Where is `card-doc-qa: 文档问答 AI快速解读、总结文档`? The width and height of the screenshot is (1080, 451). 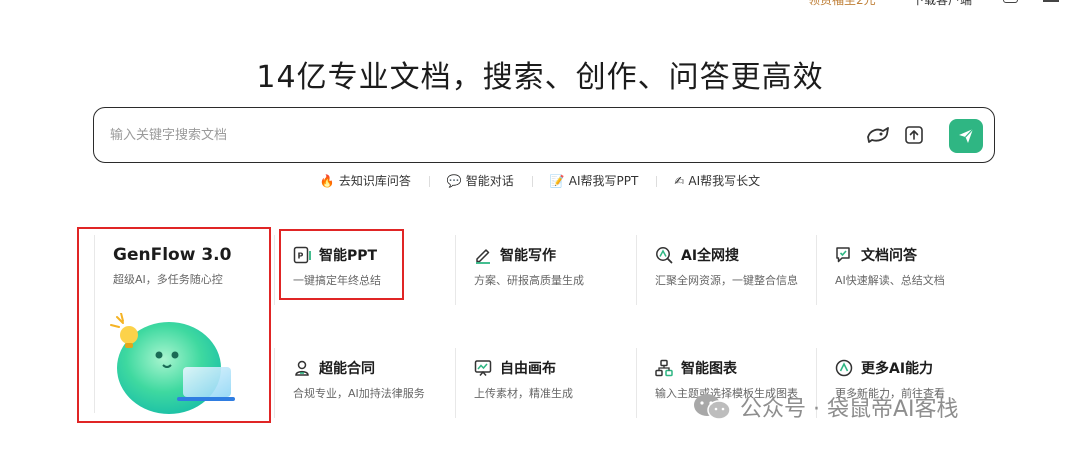 card-doc-qa: 文档问答 AI快速解读、总结文档 is located at coordinates (901, 270).